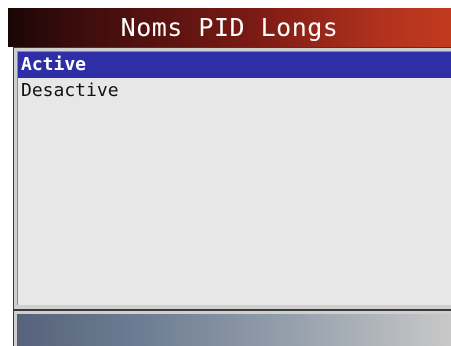 The height and width of the screenshot is (346, 451). I want to click on screen-title-bar: Noms PID Longs, so click(229, 27).